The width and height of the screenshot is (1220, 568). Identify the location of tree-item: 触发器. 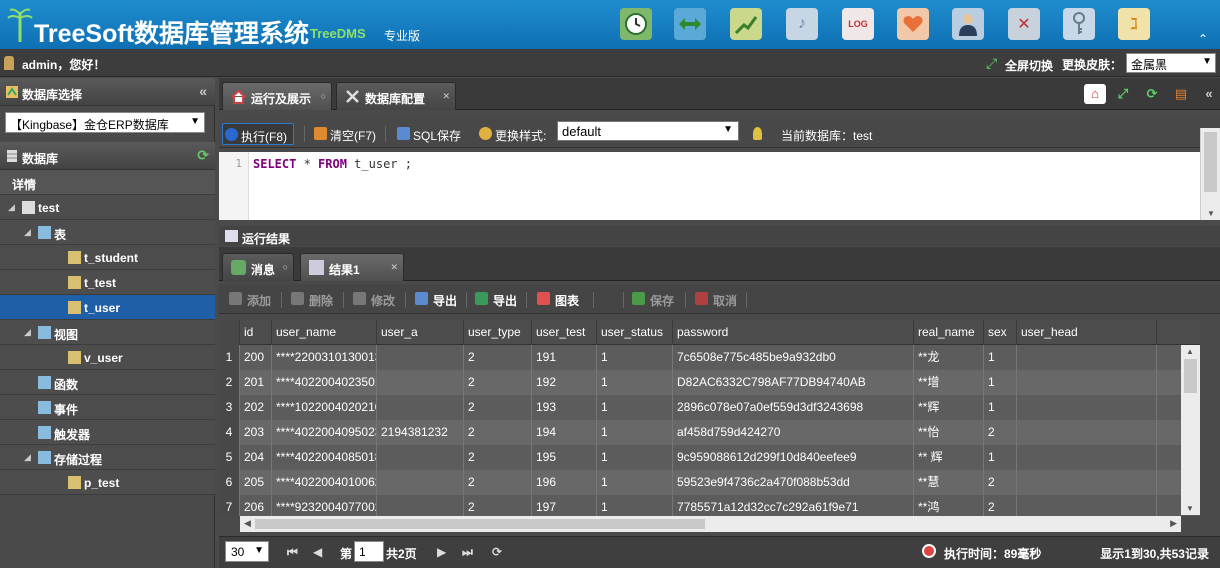
(107, 432).